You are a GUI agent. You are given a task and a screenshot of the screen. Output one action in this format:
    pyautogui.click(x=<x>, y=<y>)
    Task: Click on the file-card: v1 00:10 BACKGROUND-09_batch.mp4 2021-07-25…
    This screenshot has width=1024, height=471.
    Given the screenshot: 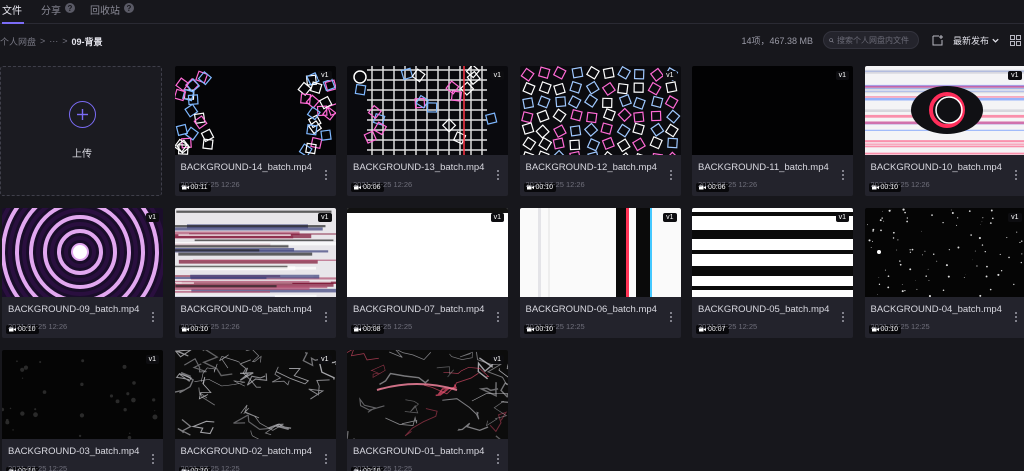 What is the action you would take?
    pyautogui.click(x=82, y=273)
    